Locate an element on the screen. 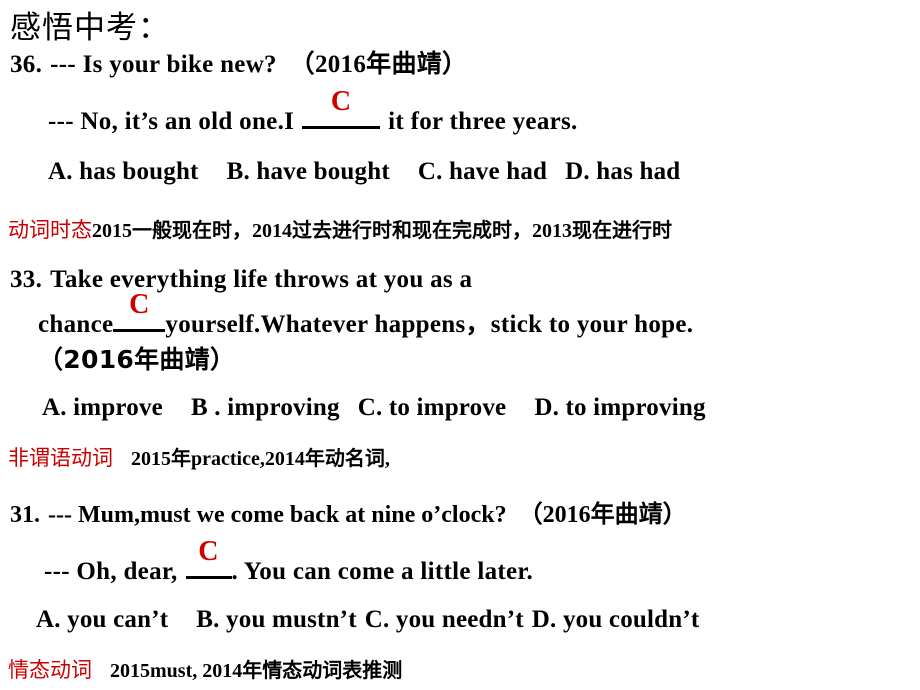  question-31-answer-post: . You can come a little later. is located at coordinates (382, 571).